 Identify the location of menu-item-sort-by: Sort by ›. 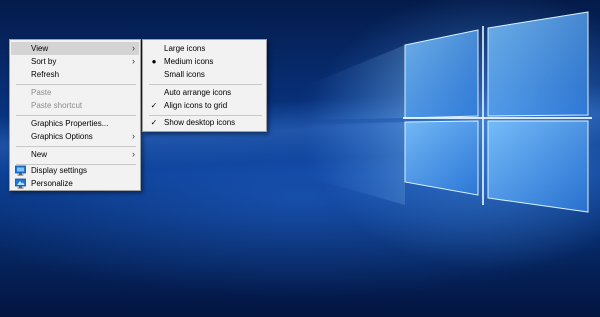
(75, 61).